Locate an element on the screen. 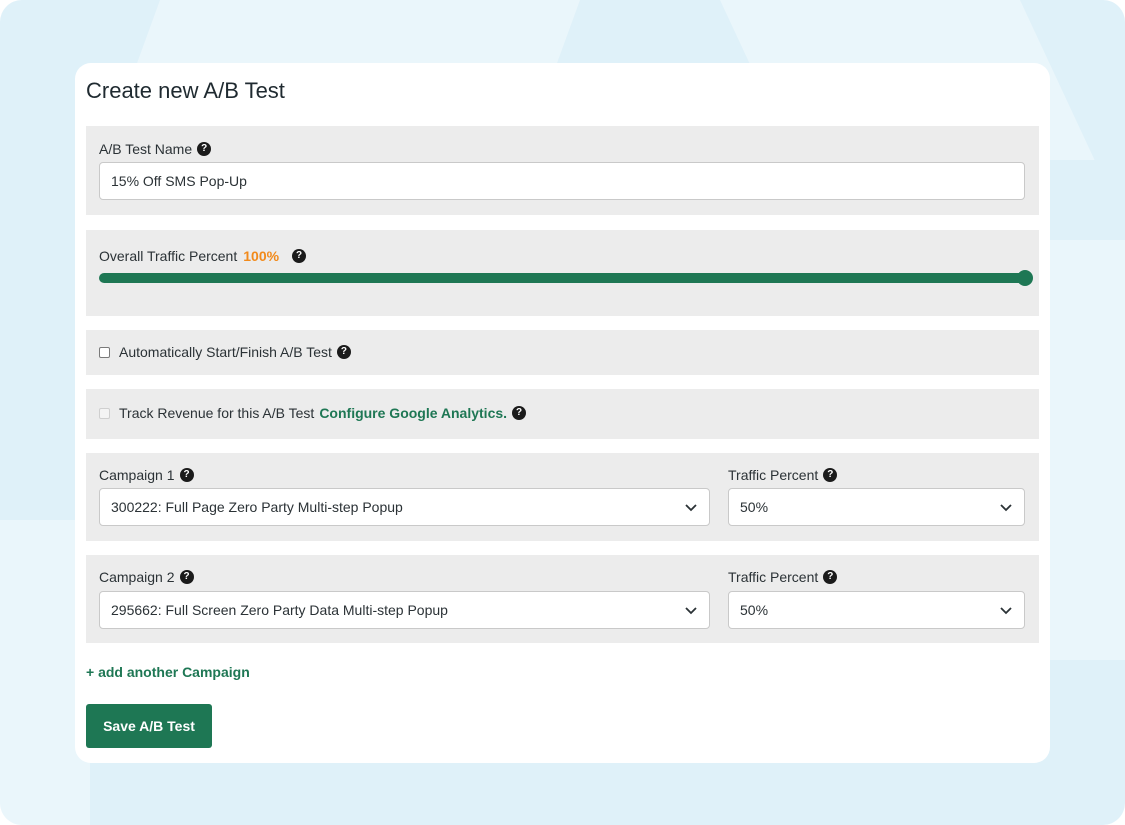 The width and height of the screenshot is (1125, 825). add-another-campaign-link: + add another Campaign is located at coordinates (168, 672).